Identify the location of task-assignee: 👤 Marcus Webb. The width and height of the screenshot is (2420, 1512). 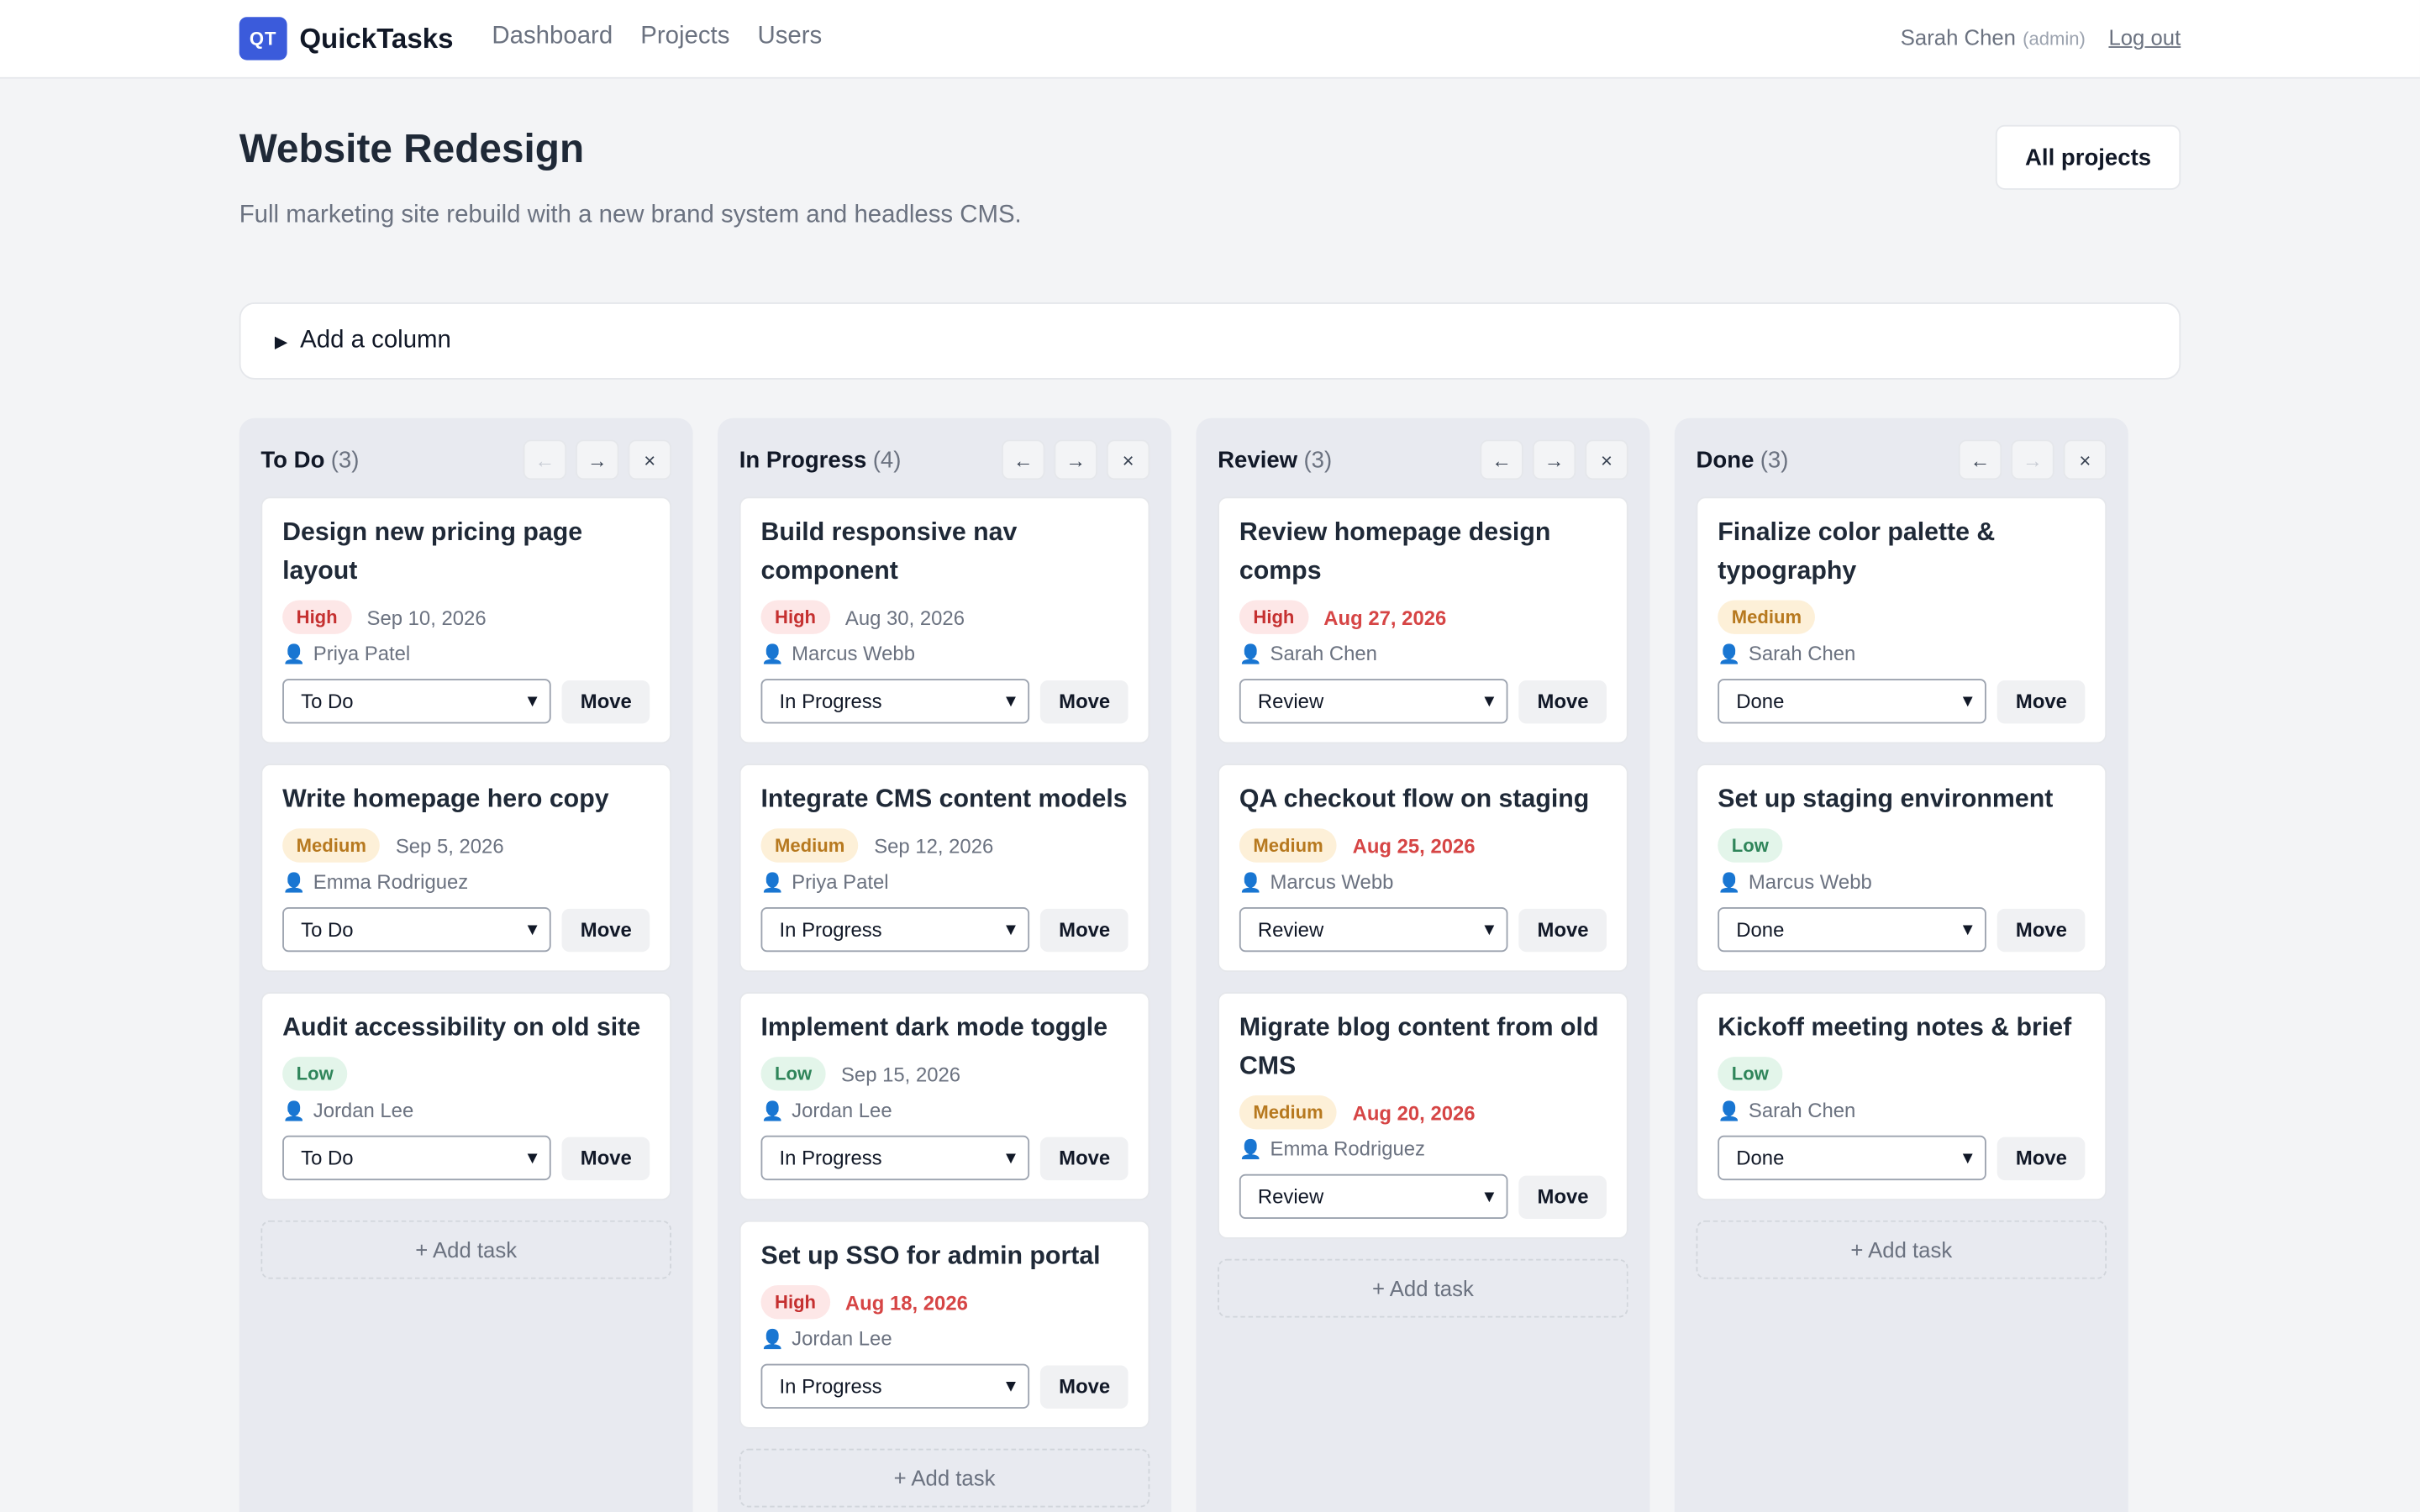
(1423, 882).